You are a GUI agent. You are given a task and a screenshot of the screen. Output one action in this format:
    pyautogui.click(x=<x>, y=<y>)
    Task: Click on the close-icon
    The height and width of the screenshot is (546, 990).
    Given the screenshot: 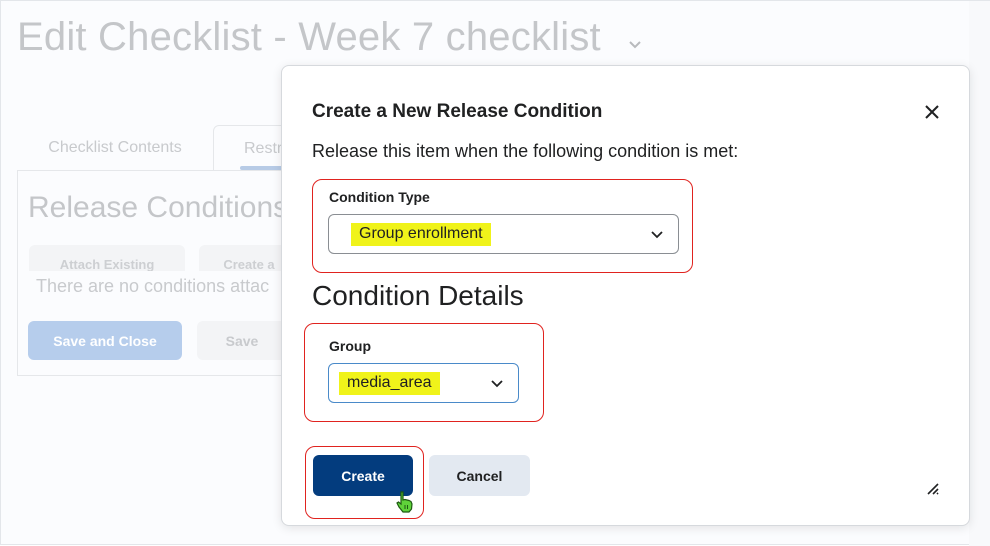 What is the action you would take?
    pyautogui.click(x=932, y=112)
    